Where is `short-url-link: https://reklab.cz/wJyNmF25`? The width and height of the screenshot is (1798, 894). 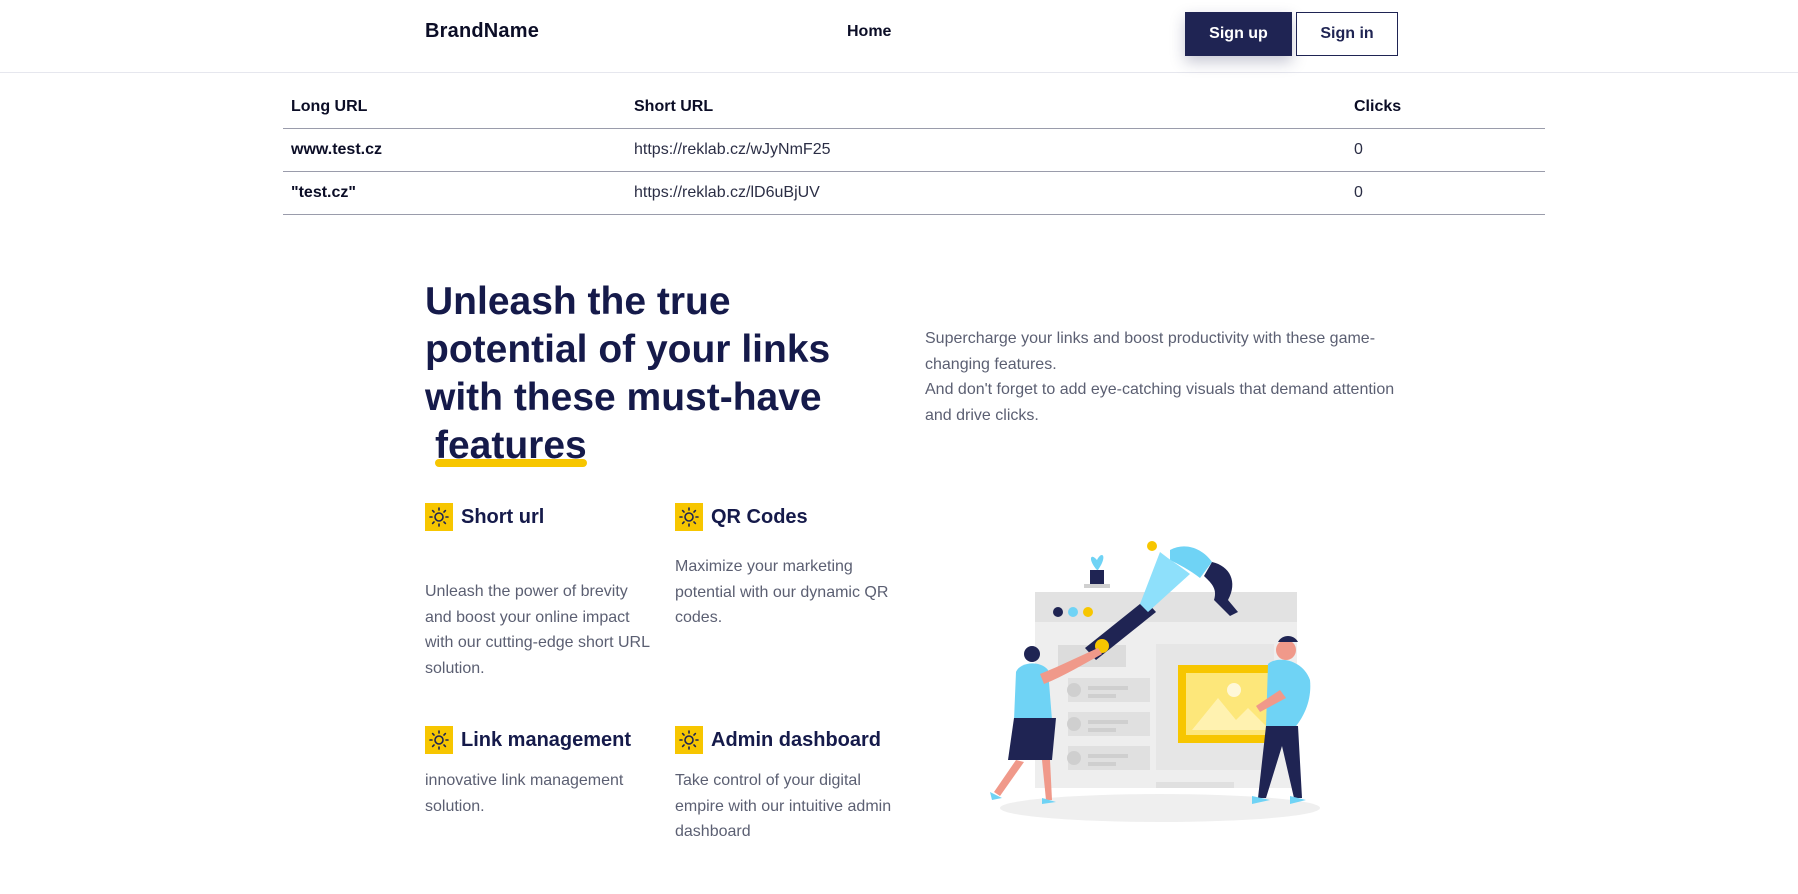
short-url-link: https://reklab.cz/wJyNmF25 is located at coordinates (732, 149).